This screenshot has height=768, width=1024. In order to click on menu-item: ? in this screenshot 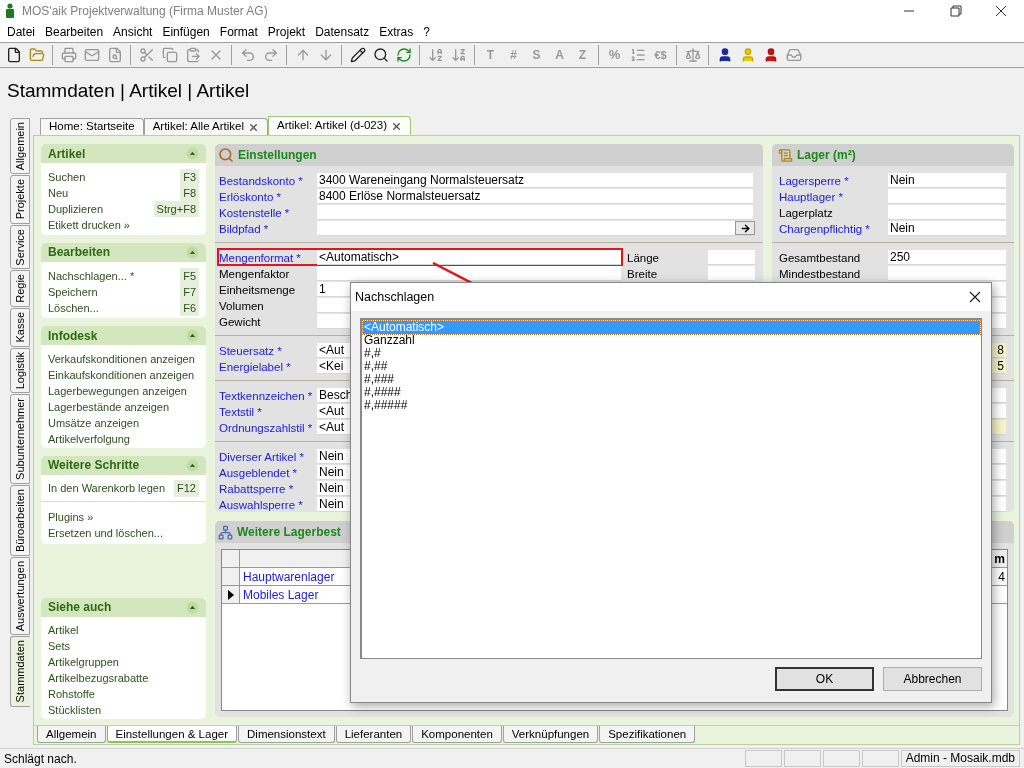, I will do `click(426, 32)`.